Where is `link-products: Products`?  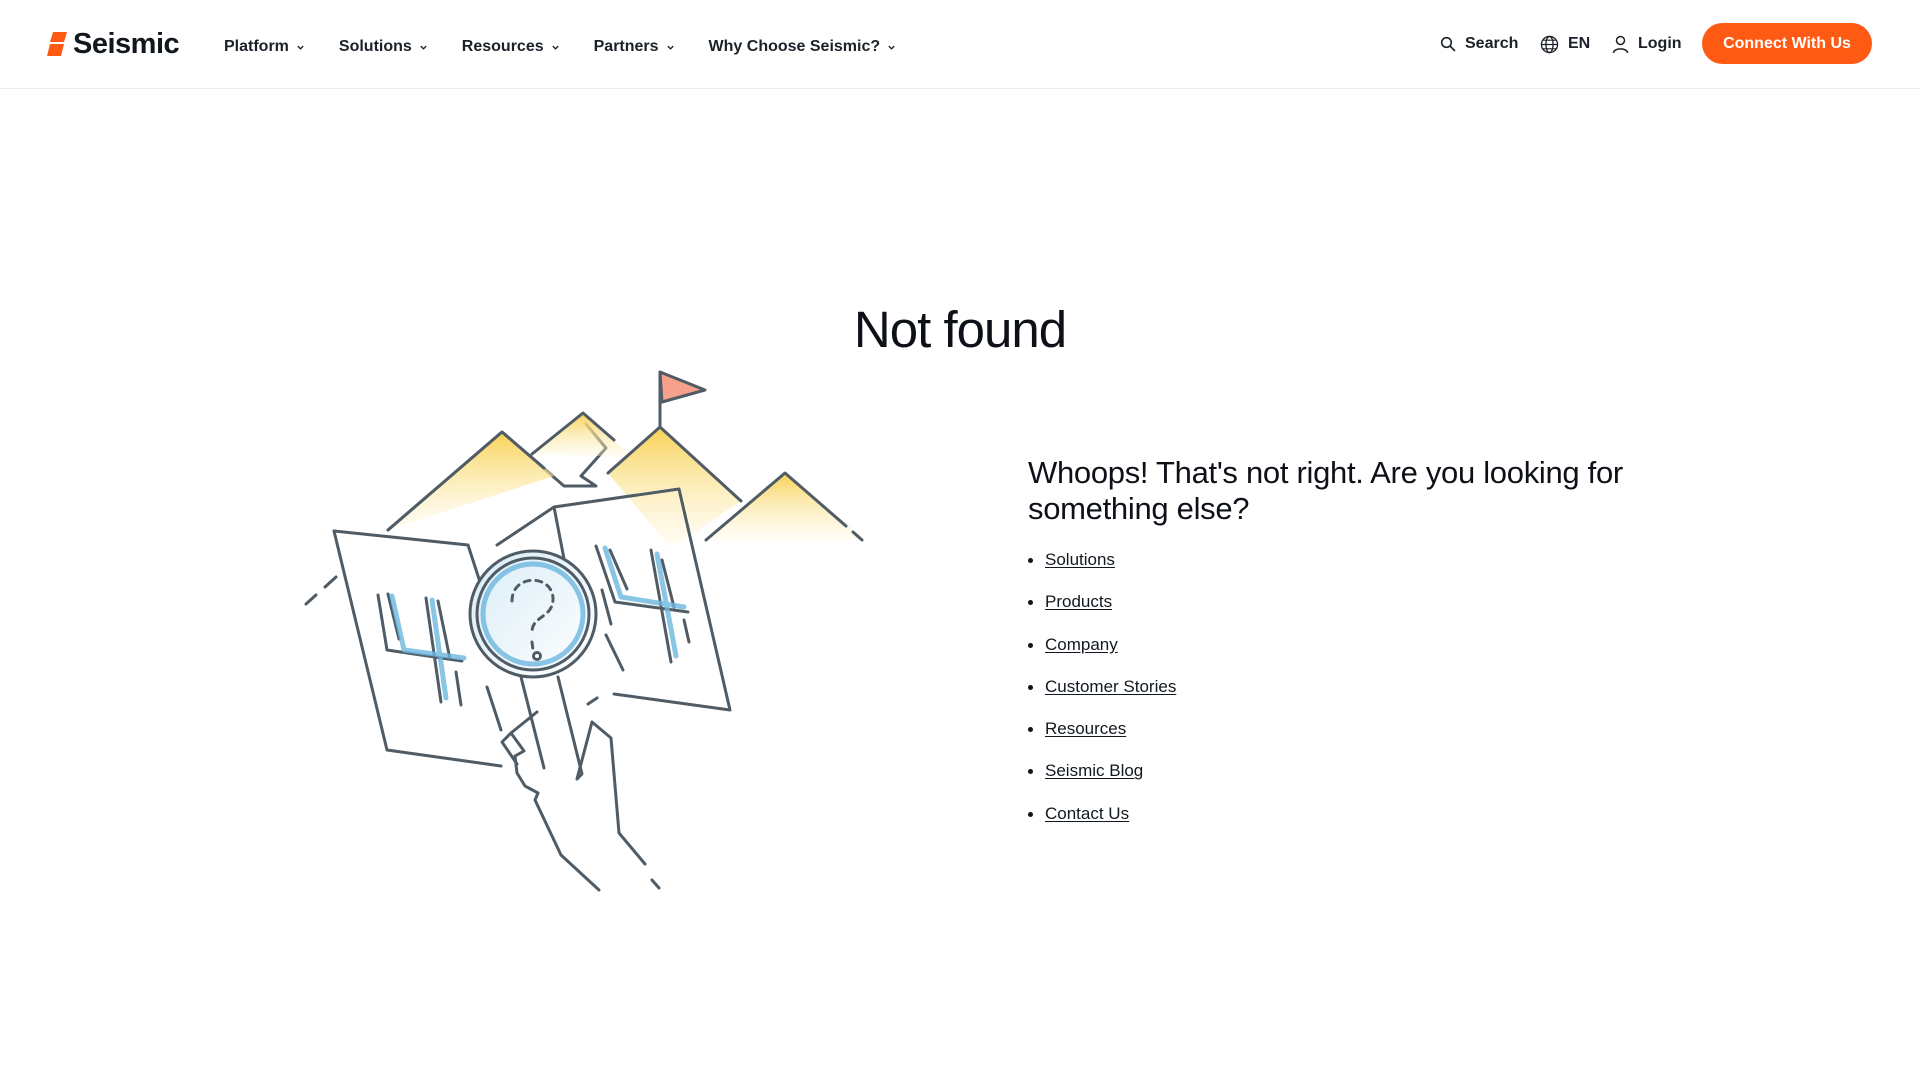 link-products: Products is located at coordinates (1078, 601).